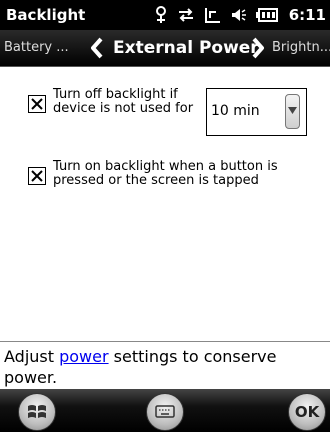 The height and width of the screenshot is (432, 330). I want to click on chevron-down-icon, so click(292, 110).